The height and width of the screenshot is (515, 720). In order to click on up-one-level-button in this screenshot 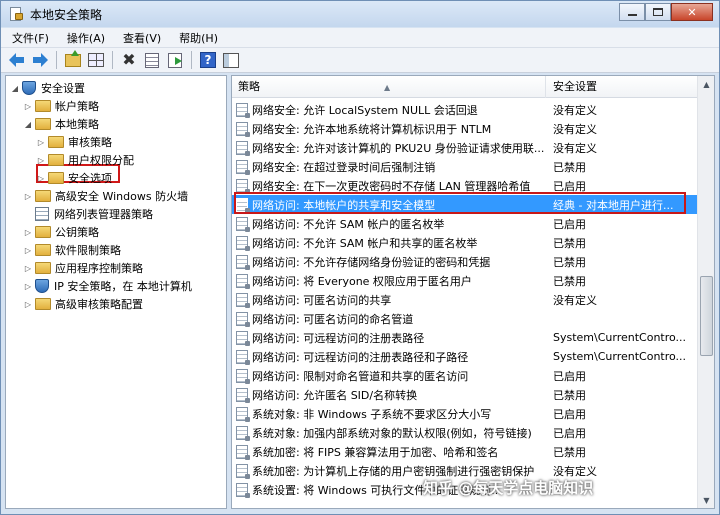, I will do `click(73, 59)`.